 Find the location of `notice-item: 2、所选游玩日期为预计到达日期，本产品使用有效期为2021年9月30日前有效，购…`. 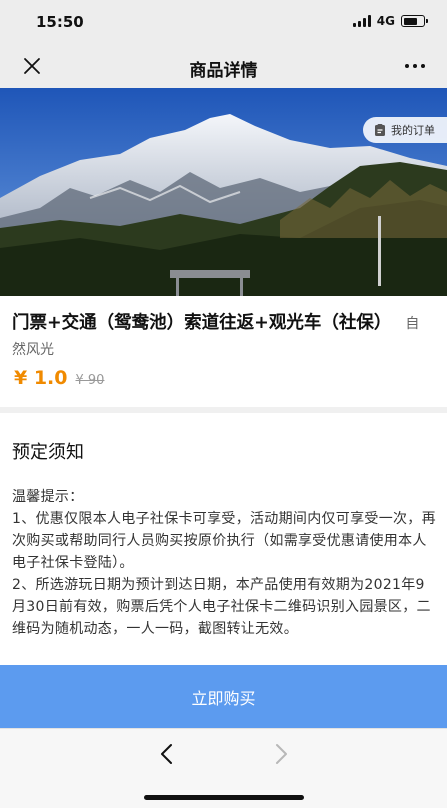

notice-item: 2、所选游玩日期为预计到达日期，本产品使用有效期为2021年9月30日前有效，购… is located at coordinates (221, 607).